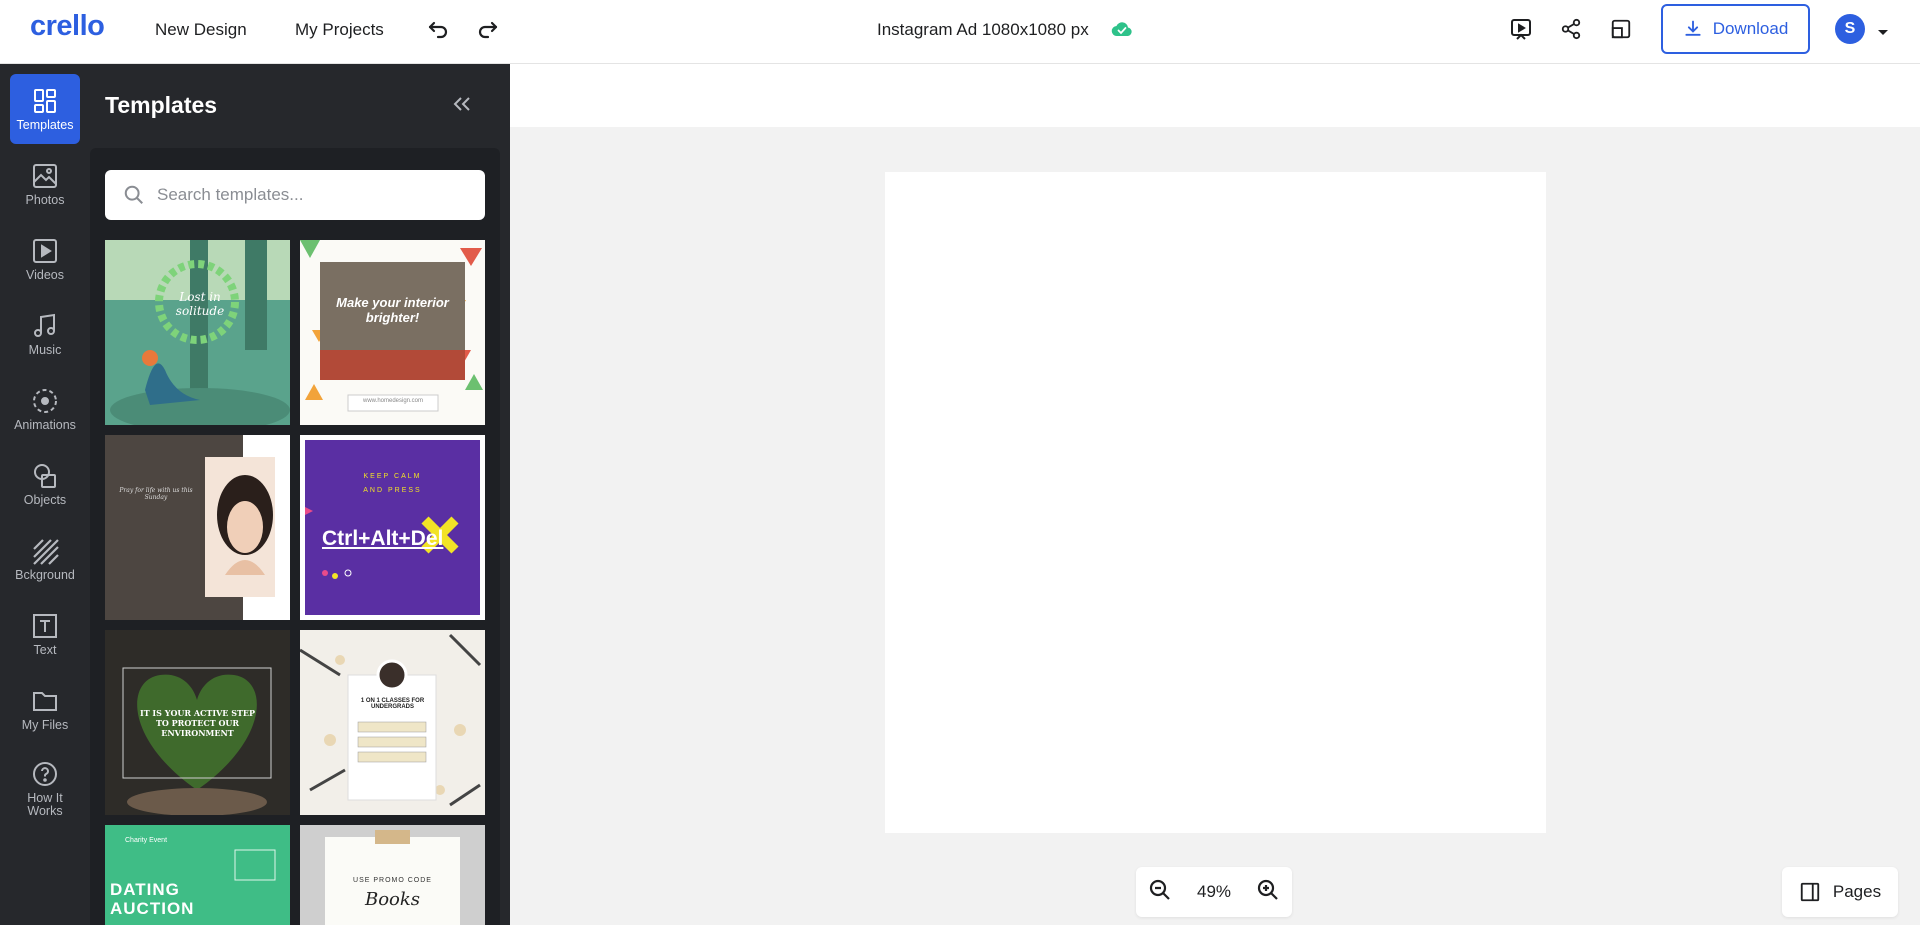  Describe the element at coordinates (45, 274) in the screenshot. I see `rail-label: Videos` at that location.